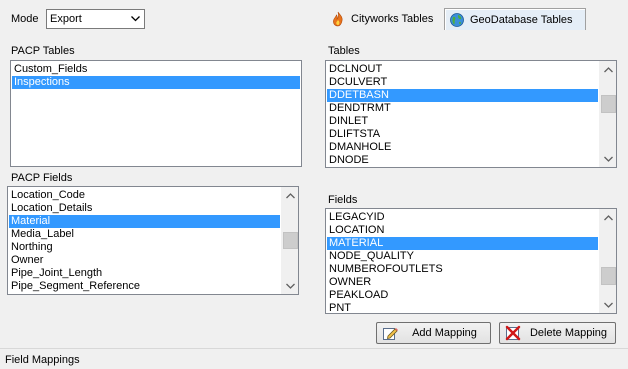 This screenshot has width=628, height=369. What do you see at coordinates (444, 333) in the screenshot?
I see `add-mapping-label: Add Mapping` at bounding box center [444, 333].